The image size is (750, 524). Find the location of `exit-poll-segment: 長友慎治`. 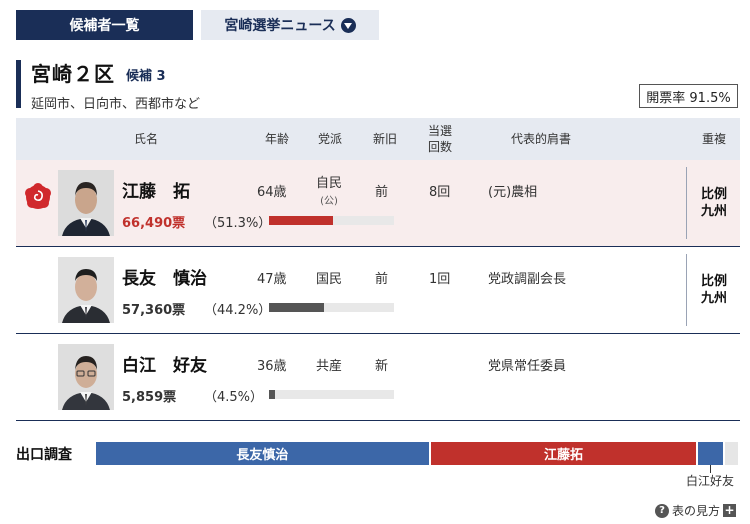

exit-poll-segment: 長友慎治 is located at coordinates (263, 453).